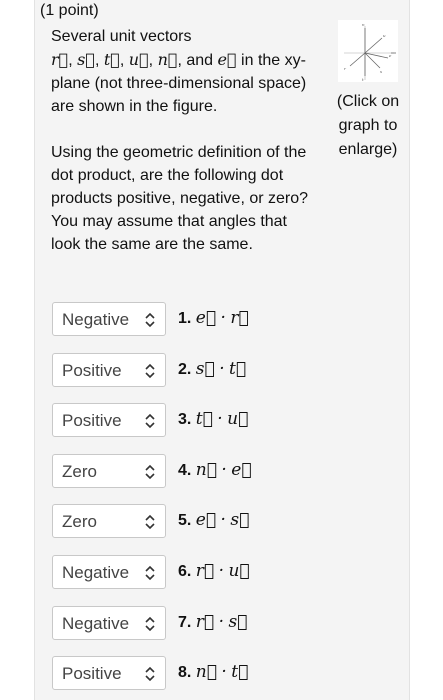 This screenshot has width=443, height=700. What do you see at coordinates (373, 45) in the screenshot?
I see `vector-u-arrow` at bounding box center [373, 45].